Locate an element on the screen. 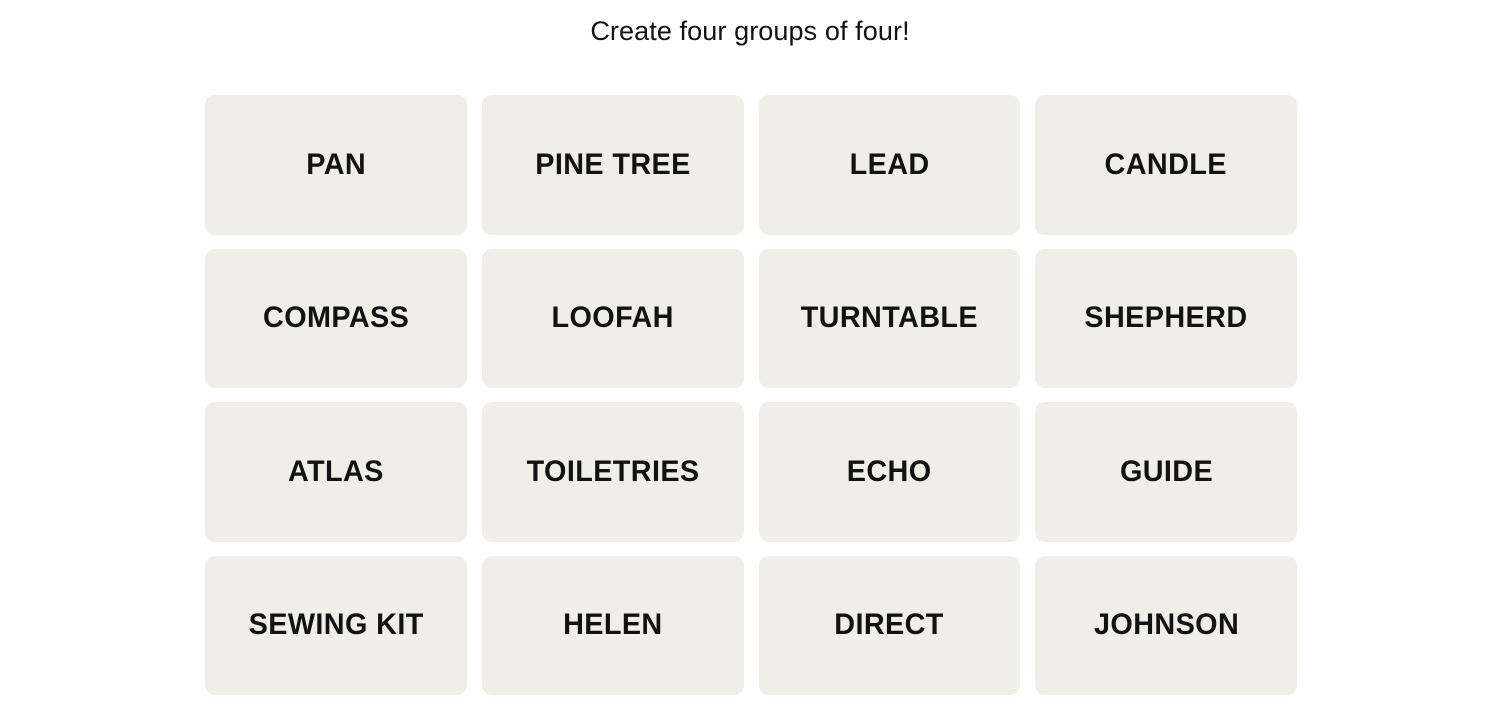 This screenshot has width=1500, height=707. word-tile: JOHNSON is located at coordinates (1166, 625).